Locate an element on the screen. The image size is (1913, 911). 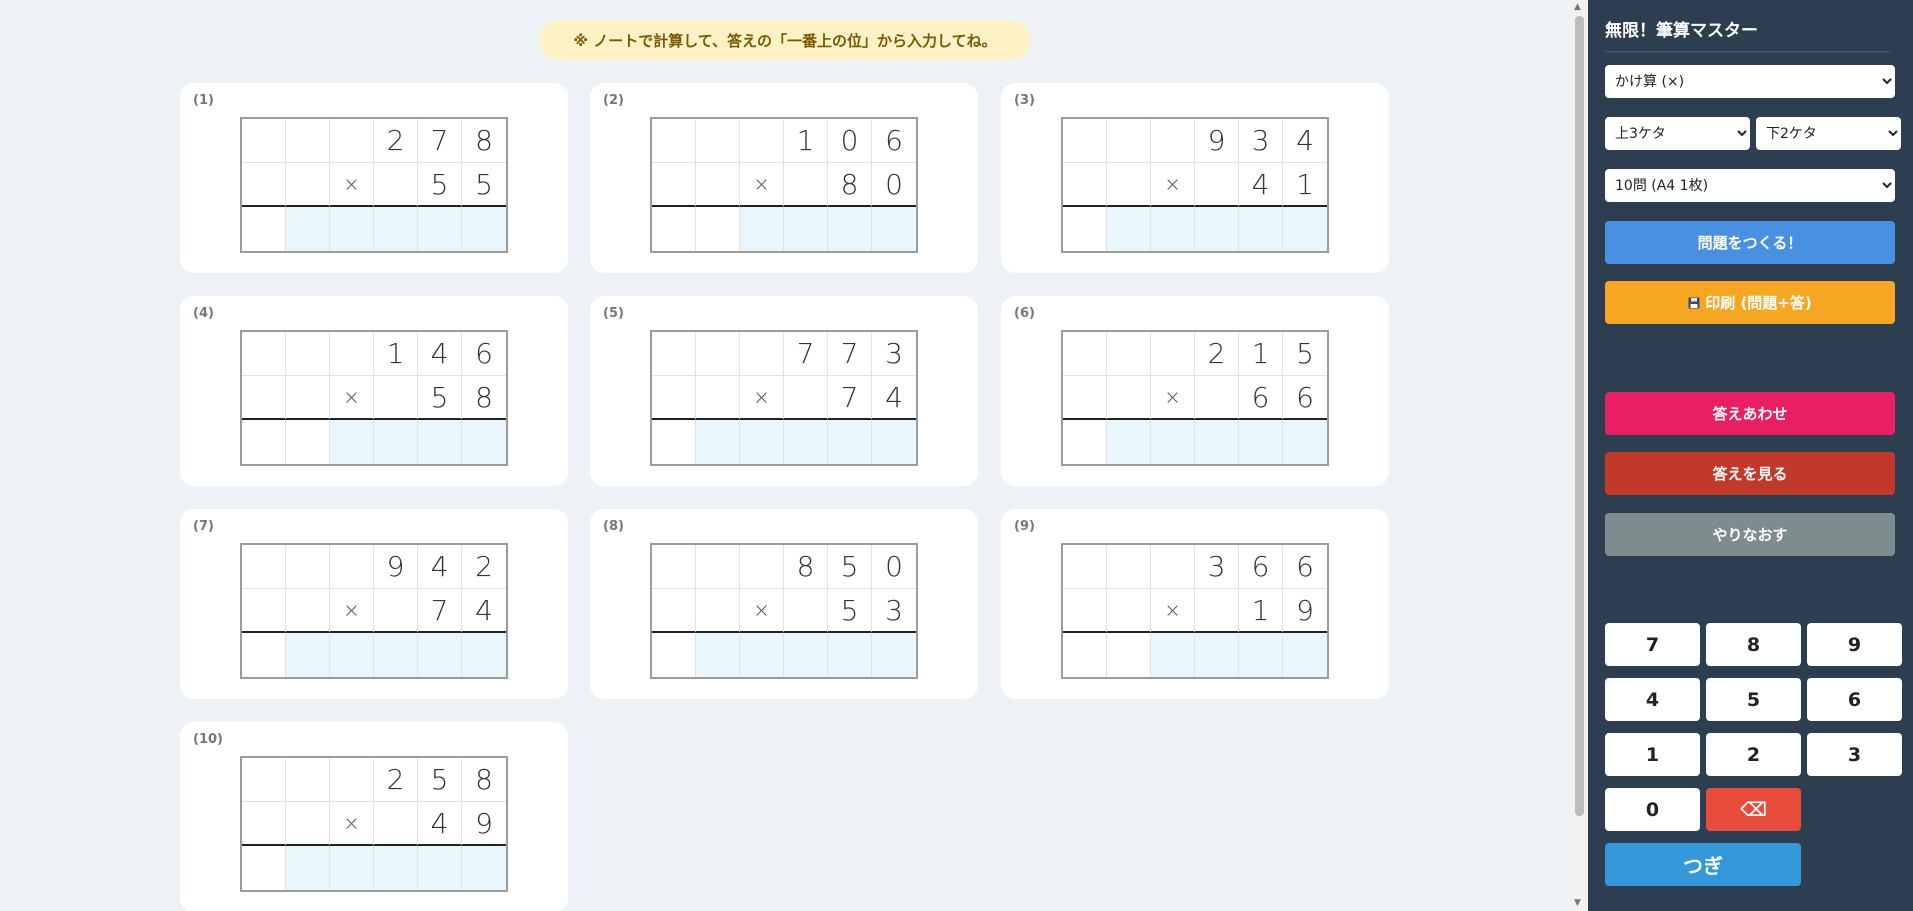
key-9-button: 9 is located at coordinates (1854, 644).